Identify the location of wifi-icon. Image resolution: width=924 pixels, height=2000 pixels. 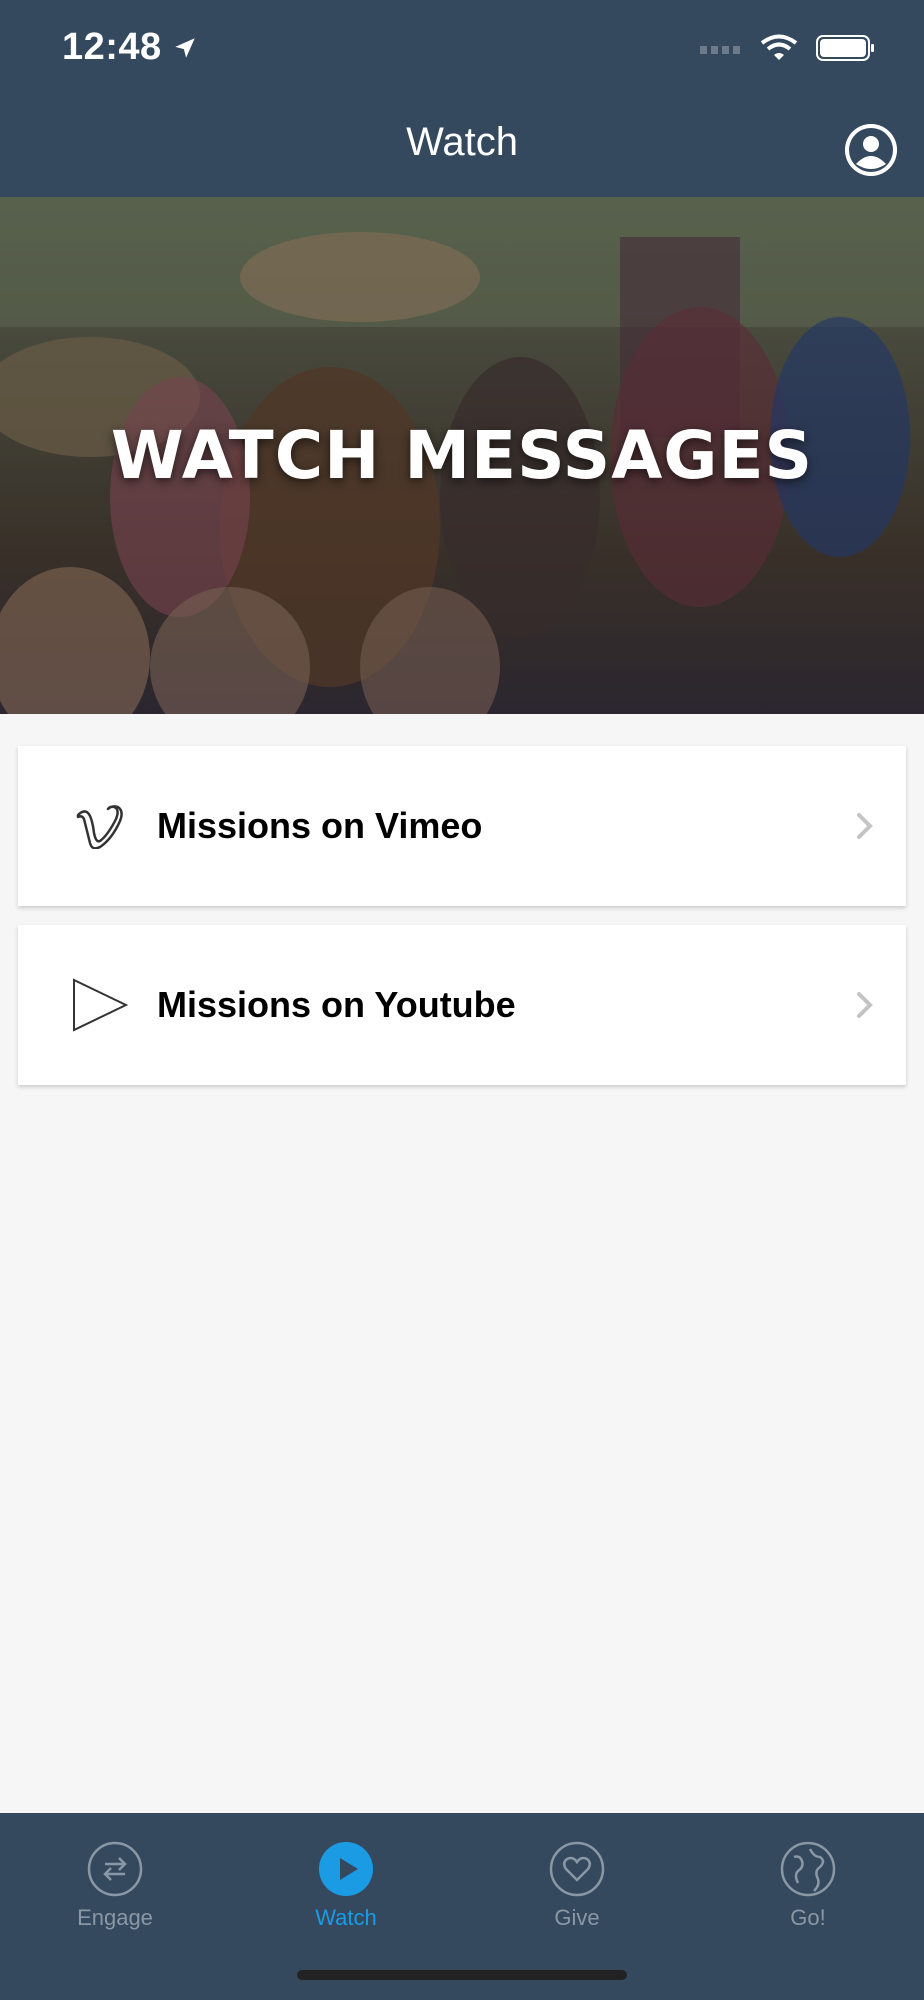
(779, 47).